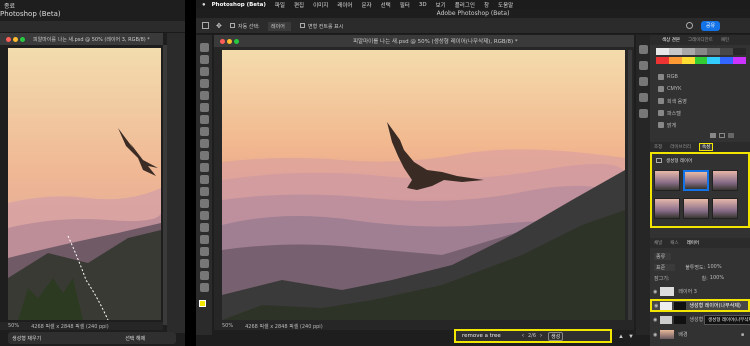 The height and width of the screenshot is (346, 750). Describe the element at coordinates (556, 336) in the screenshot. I see `generate-button: 생성` at that location.